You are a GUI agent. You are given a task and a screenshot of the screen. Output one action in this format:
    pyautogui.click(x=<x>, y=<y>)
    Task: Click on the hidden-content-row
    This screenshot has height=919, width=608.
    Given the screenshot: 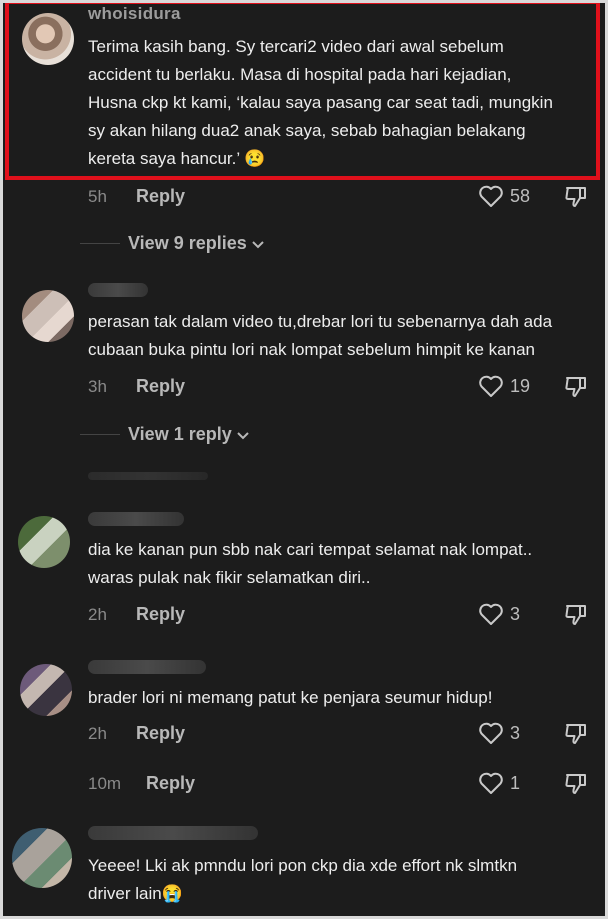 What is the action you would take?
    pyautogui.click(x=148, y=476)
    